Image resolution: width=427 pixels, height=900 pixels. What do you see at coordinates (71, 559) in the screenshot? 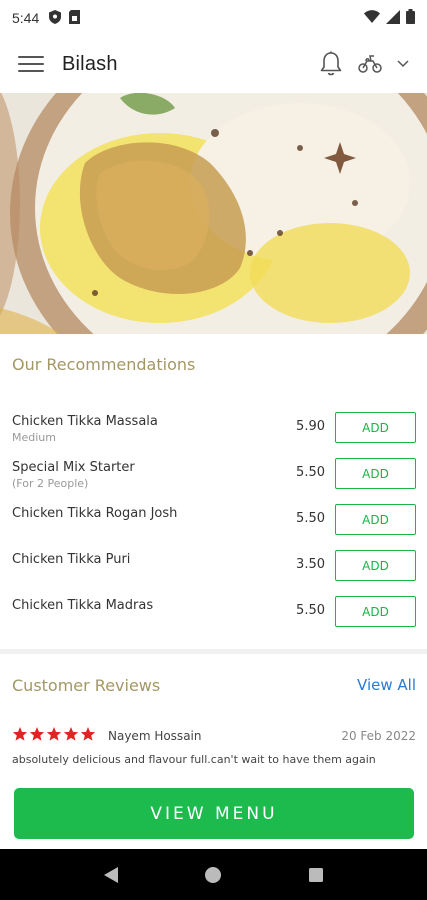
I see `item-name: Chicken Tikka Puri` at bounding box center [71, 559].